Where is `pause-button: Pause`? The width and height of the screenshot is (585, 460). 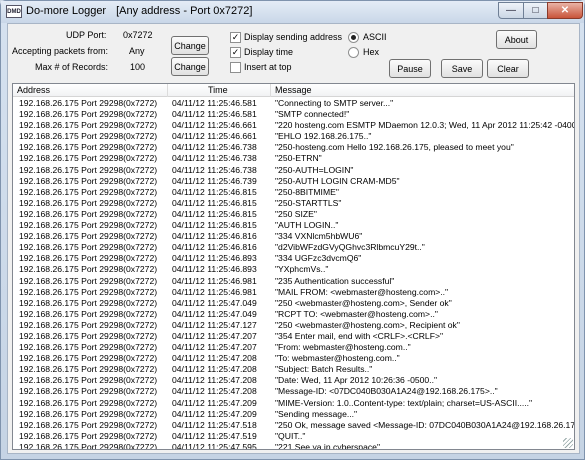 pause-button: Pause is located at coordinates (410, 68).